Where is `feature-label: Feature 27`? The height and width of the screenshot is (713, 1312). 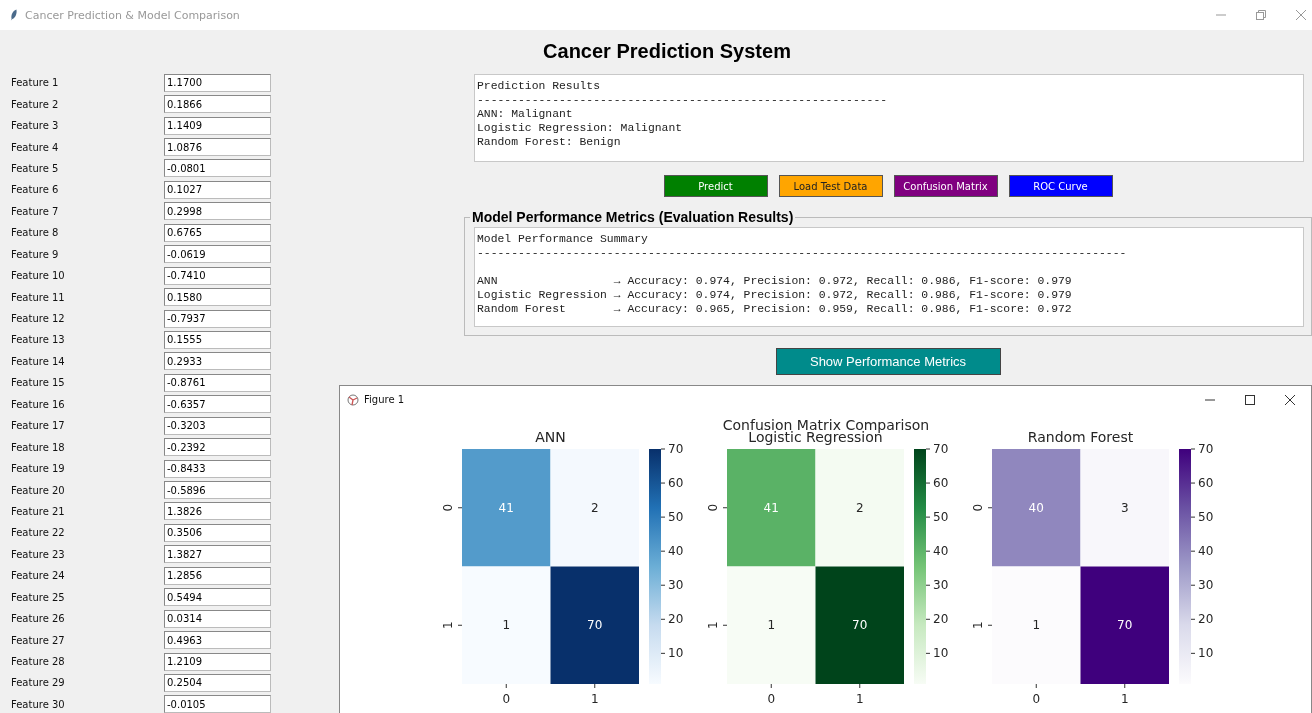
feature-label: Feature 27 is located at coordinates (38, 640).